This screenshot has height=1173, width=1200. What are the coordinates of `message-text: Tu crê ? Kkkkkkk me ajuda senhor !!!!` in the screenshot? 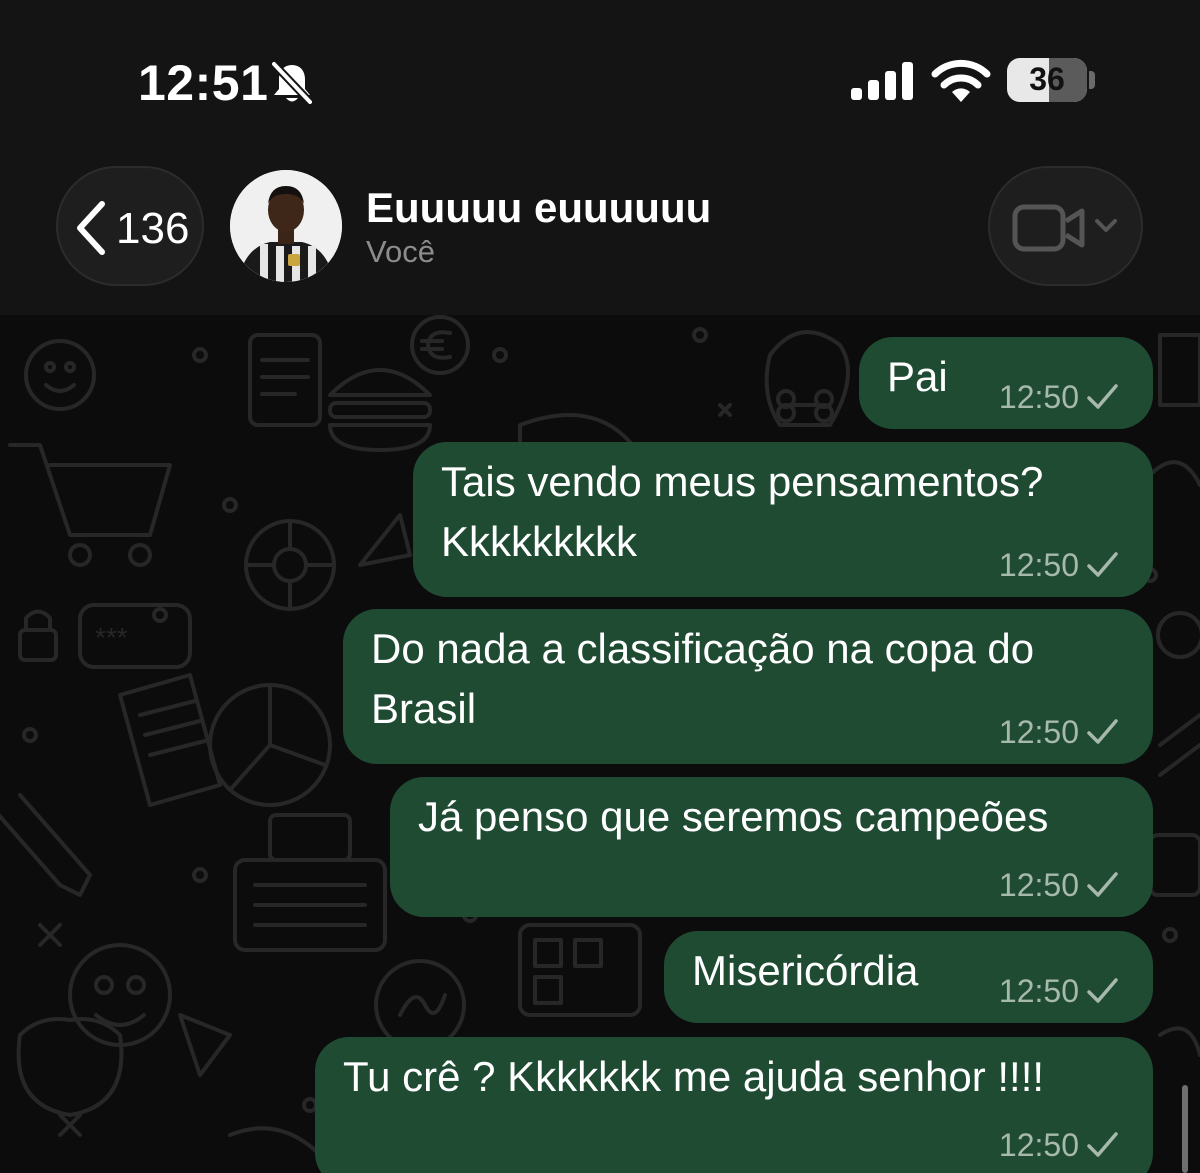 It's located at (693, 1077).